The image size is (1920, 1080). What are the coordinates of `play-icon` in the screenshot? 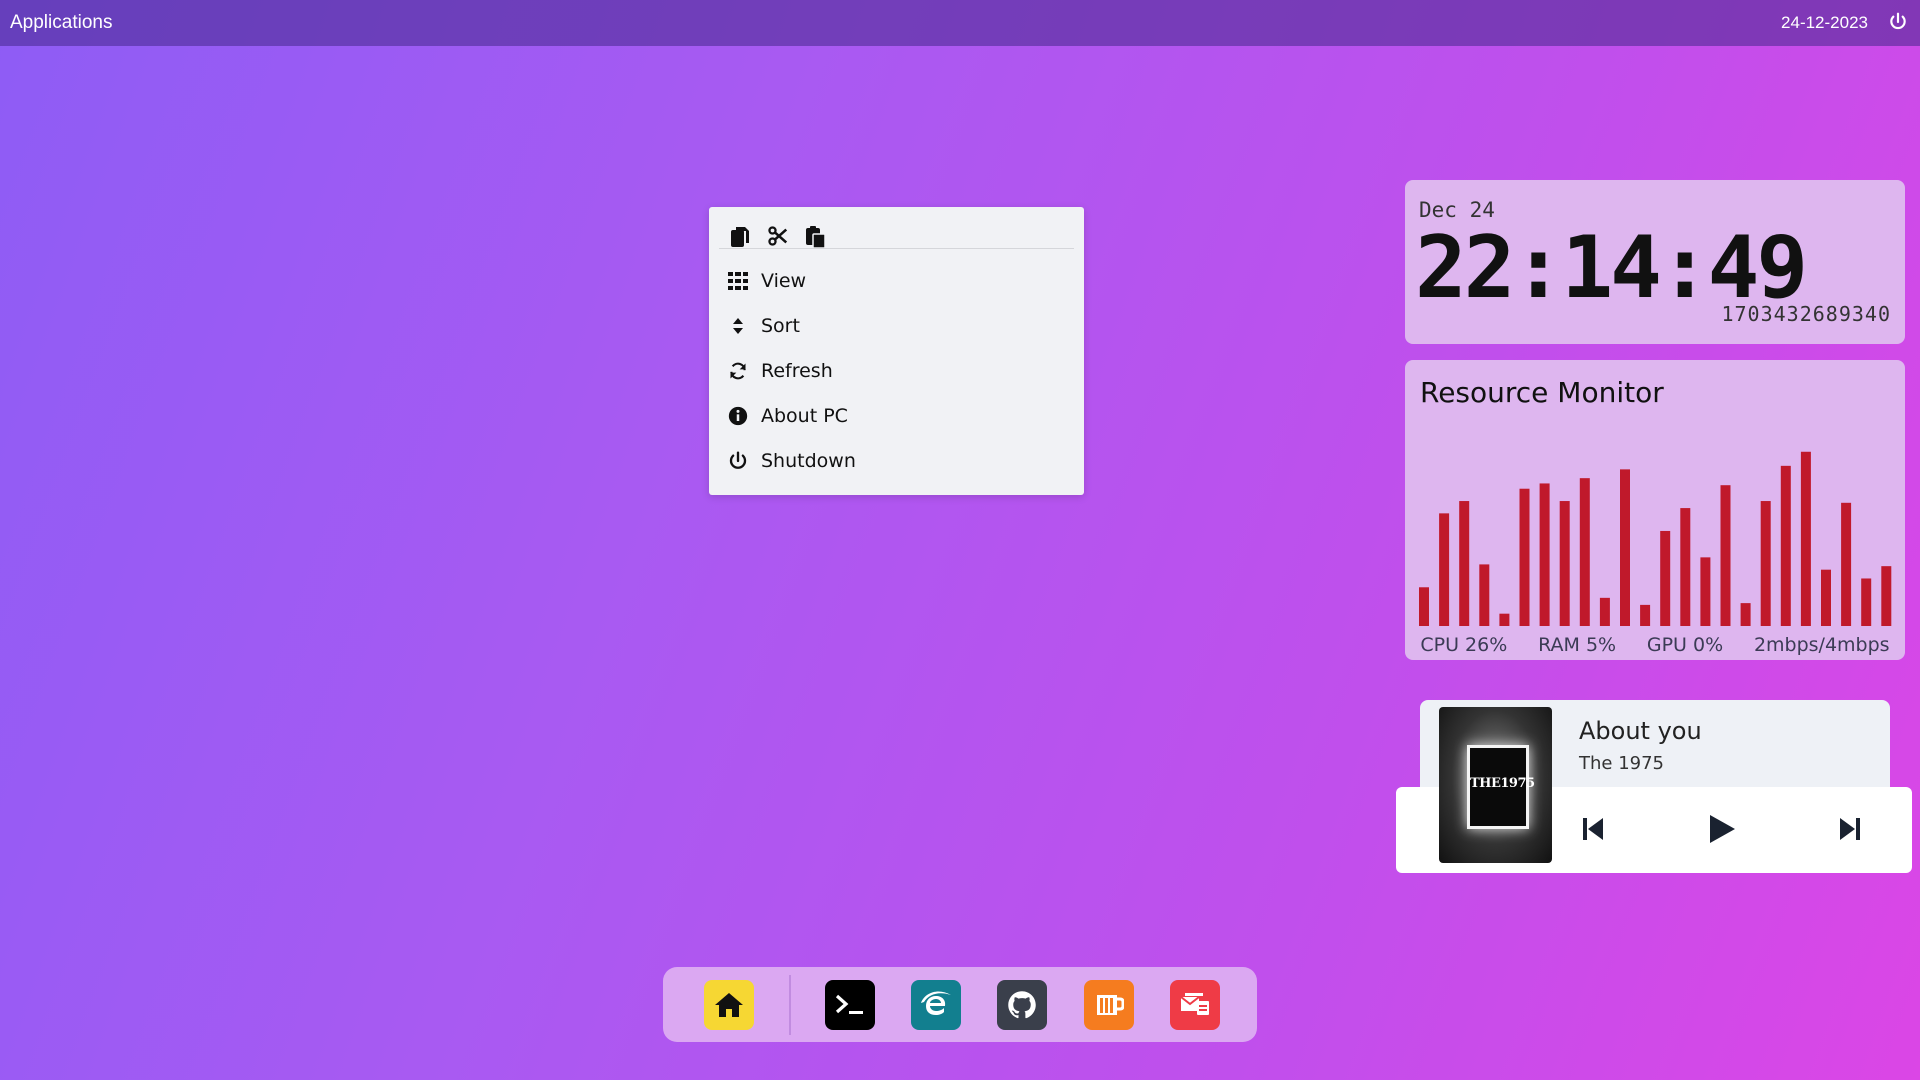 It's located at (1720, 829).